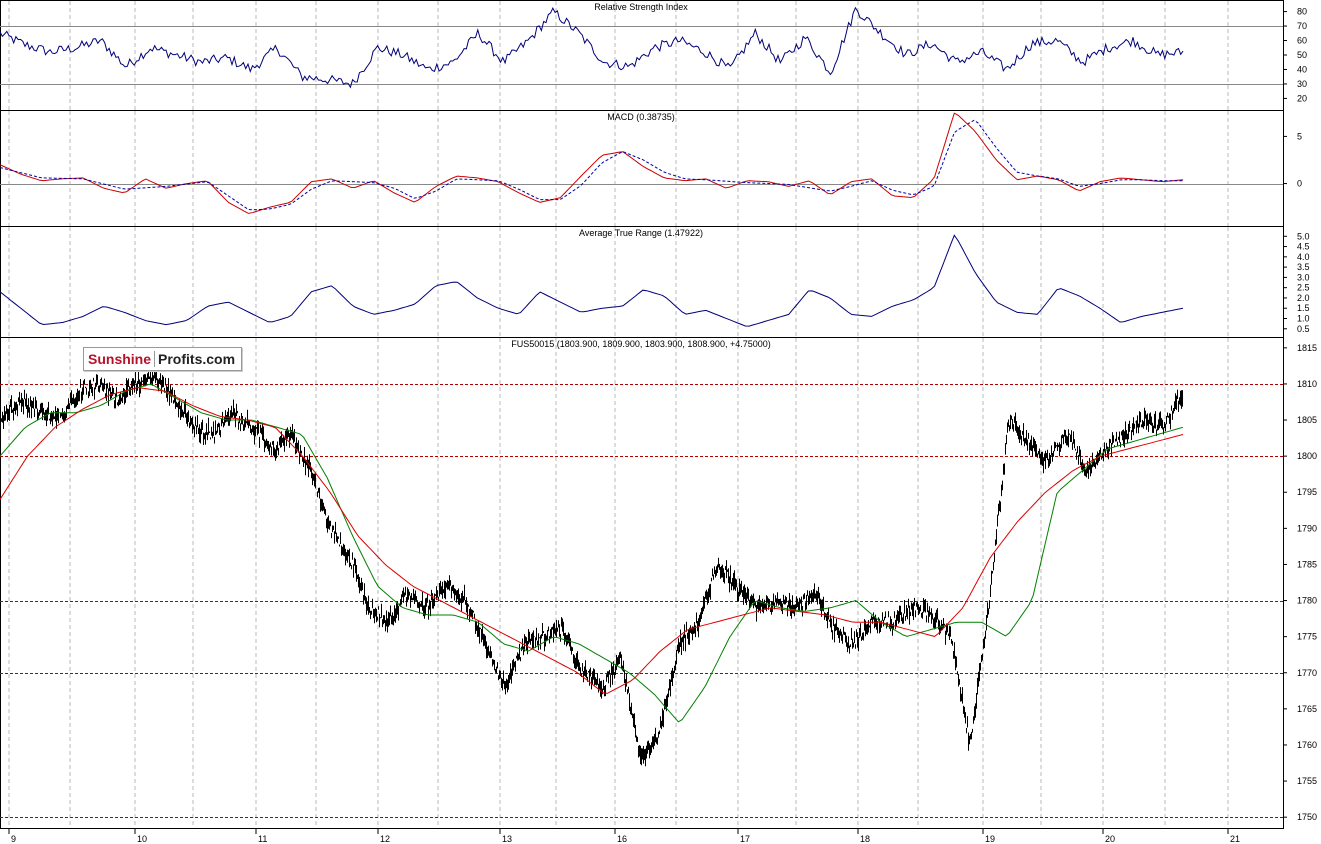  Describe the element at coordinates (1299, 136) in the screenshot. I see `ytick-label-macd-5: 5` at that location.